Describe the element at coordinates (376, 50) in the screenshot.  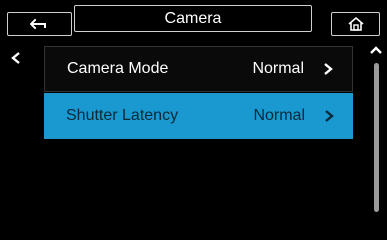
I see `scroll-up-chevron-icon` at that location.